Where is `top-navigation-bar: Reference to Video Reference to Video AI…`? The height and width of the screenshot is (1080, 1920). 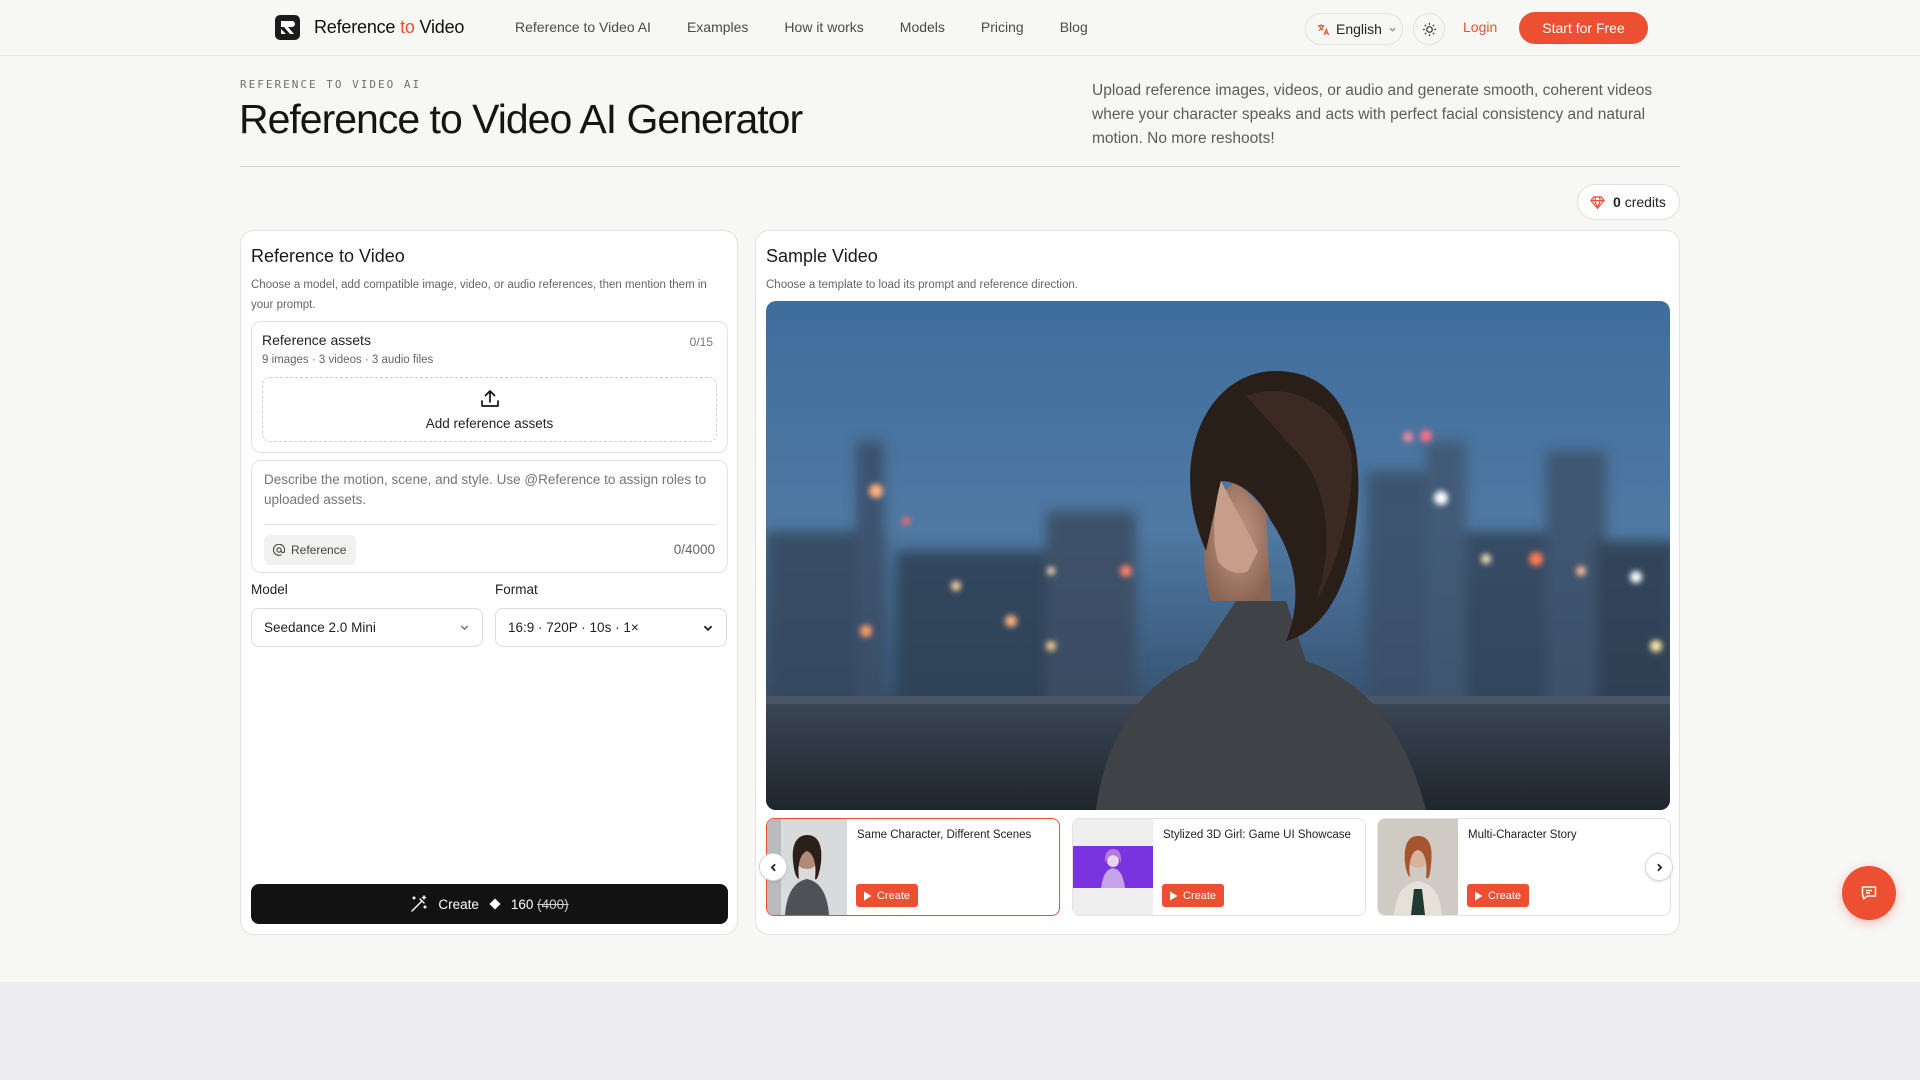 top-navigation-bar: Reference to Video Reference to Video AI… is located at coordinates (960, 28).